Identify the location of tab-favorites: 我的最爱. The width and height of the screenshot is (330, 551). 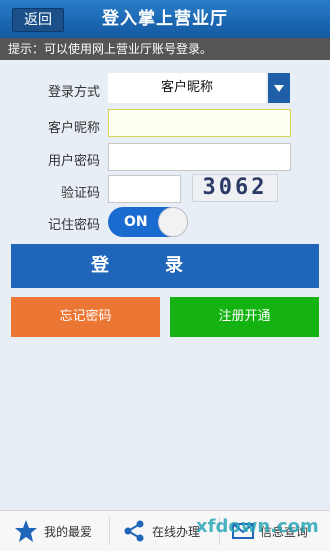
(53, 531).